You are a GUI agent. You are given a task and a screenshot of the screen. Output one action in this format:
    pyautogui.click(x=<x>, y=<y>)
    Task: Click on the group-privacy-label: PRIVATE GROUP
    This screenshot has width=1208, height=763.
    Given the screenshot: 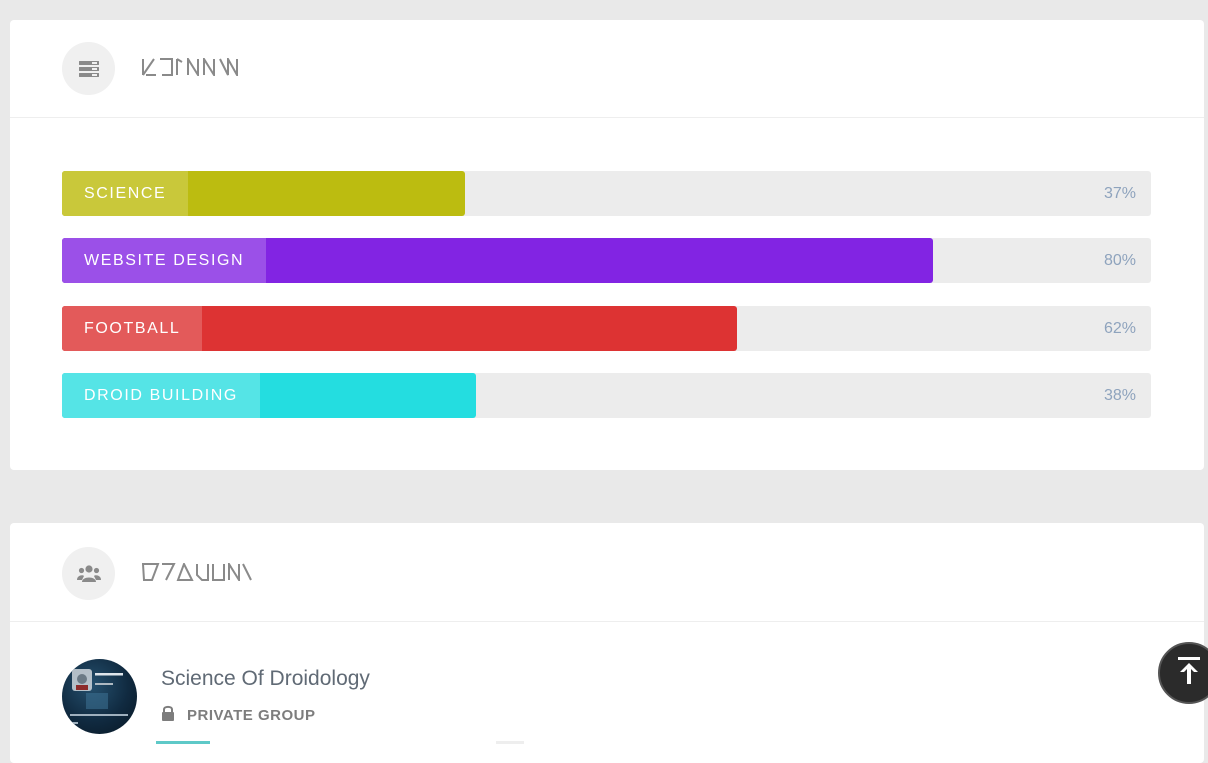 What is the action you would take?
    pyautogui.click(x=251, y=715)
    